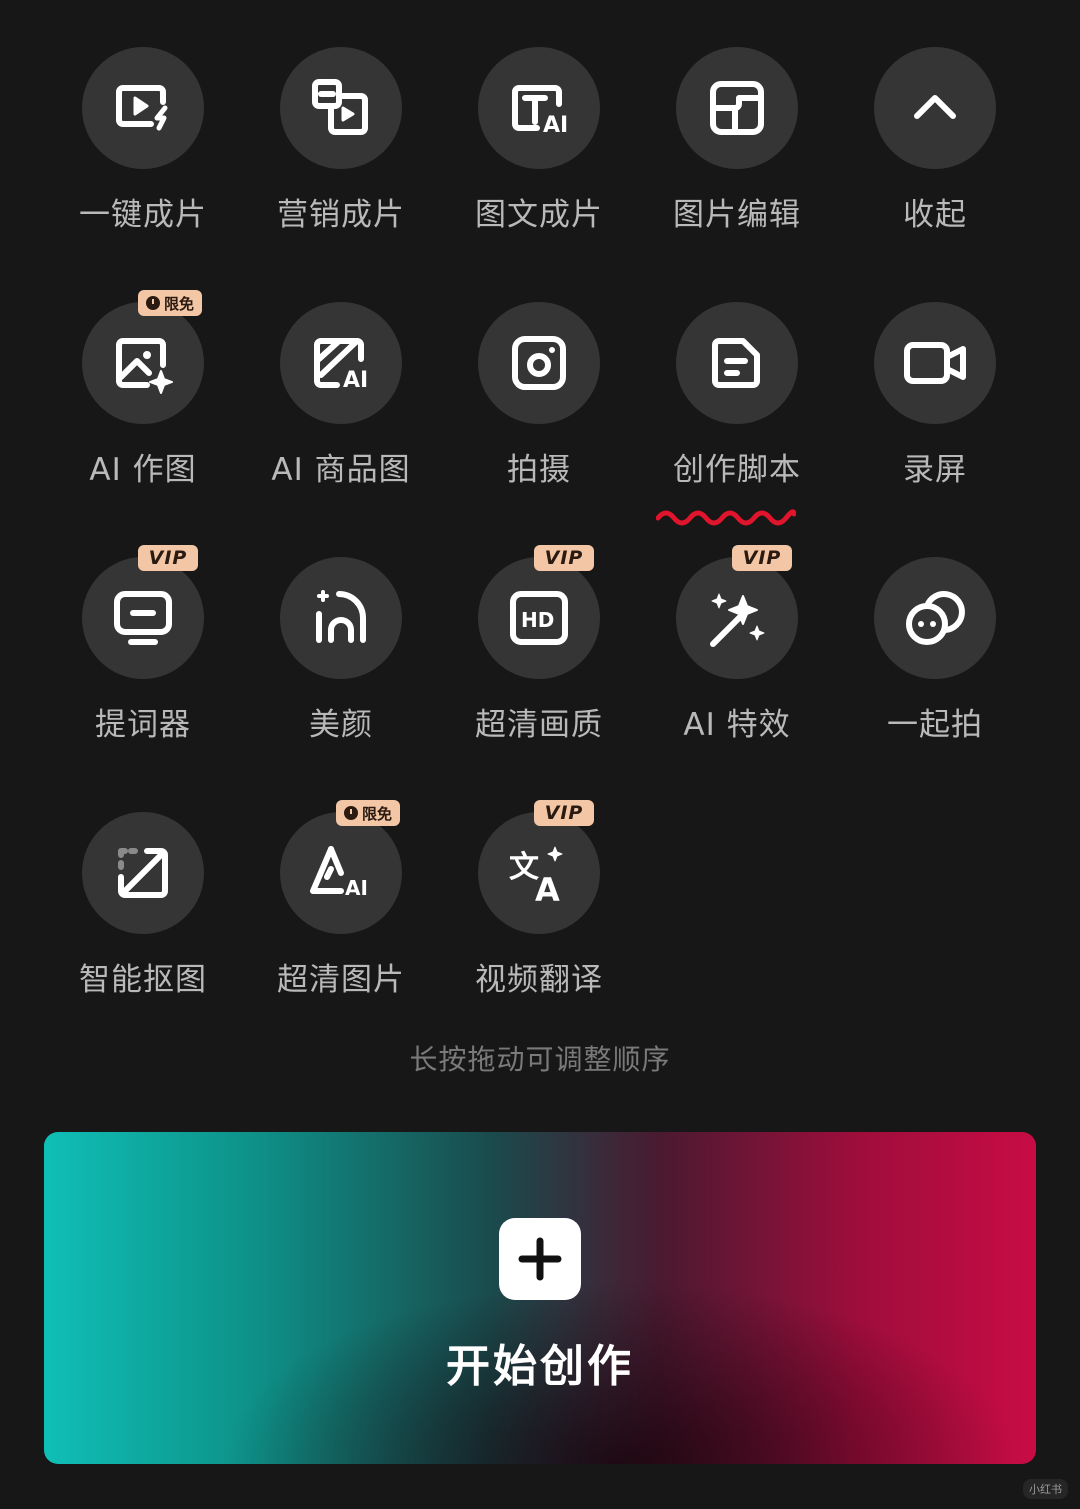  What do you see at coordinates (539, 470) in the screenshot?
I see `tool-label: 拍摄` at bounding box center [539, 470].